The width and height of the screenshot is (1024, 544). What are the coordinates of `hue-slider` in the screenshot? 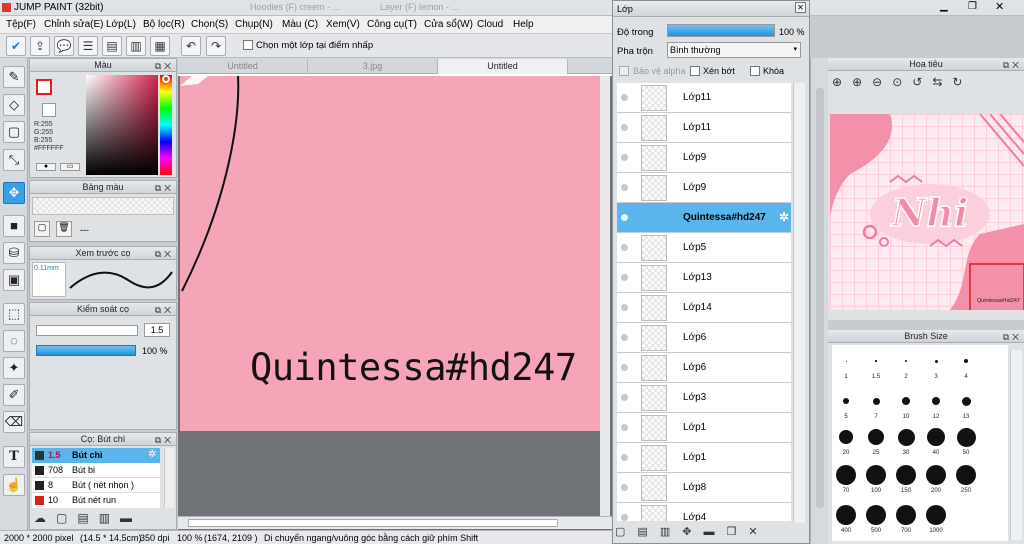 It's located at (166, 125).